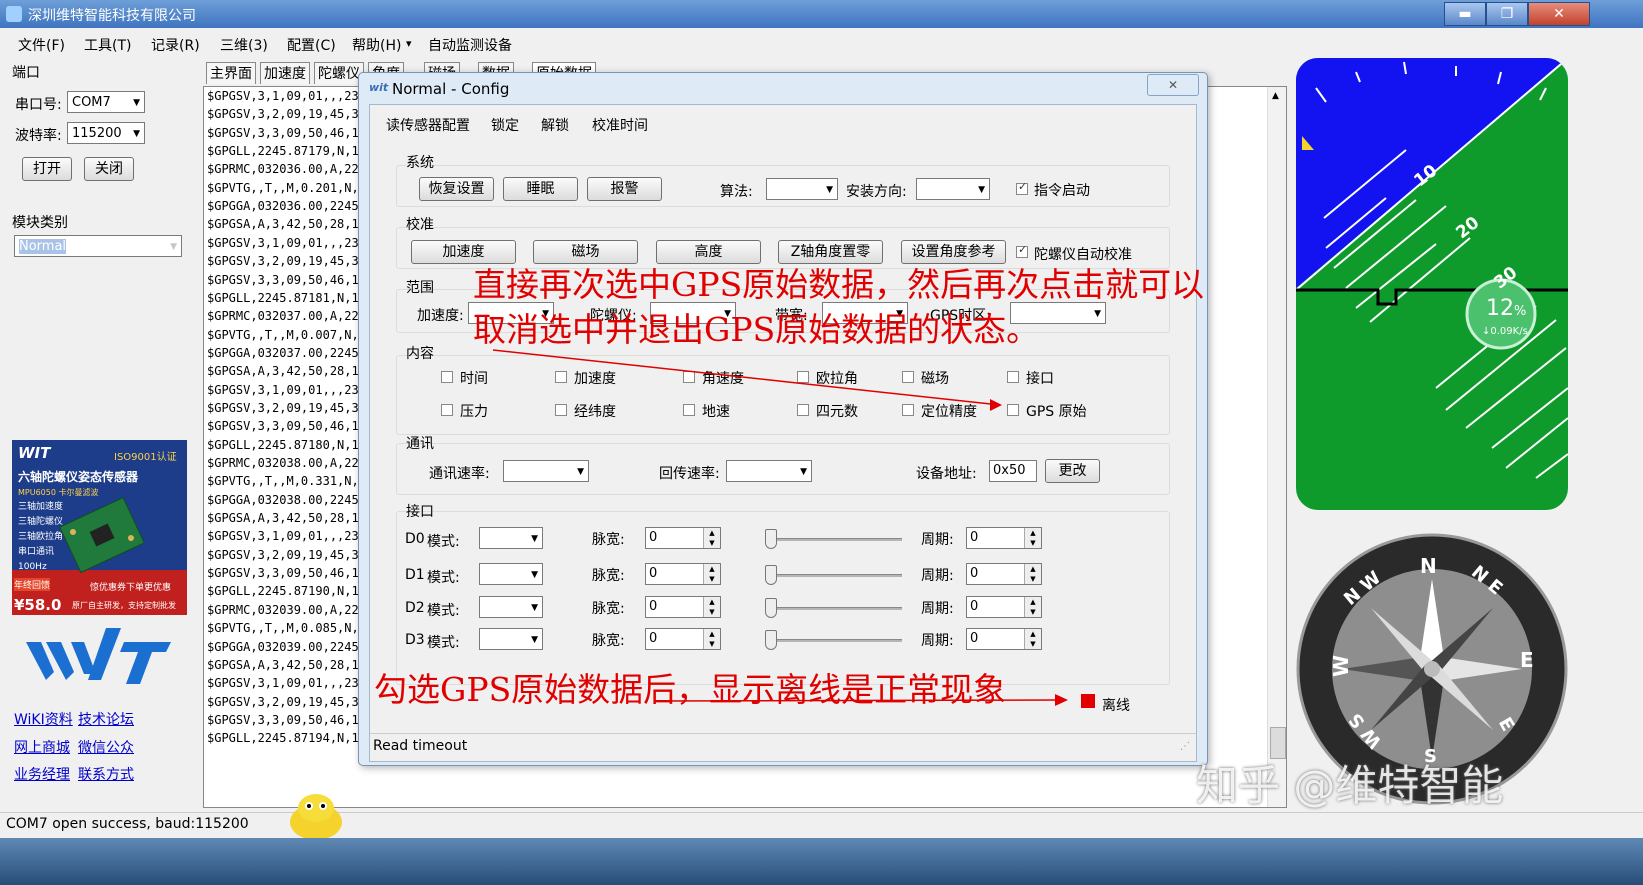 The width and height of the screenshot is (1643, 885). I want to click on compass-e: E, so click(1527, 660).